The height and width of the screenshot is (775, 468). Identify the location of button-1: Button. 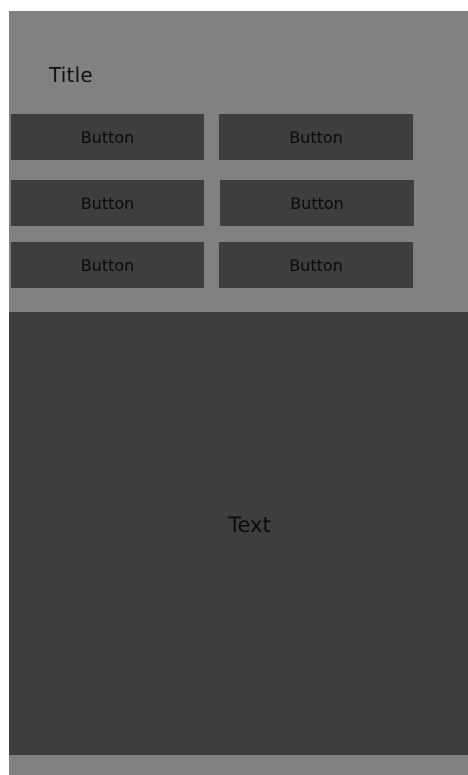
(107, 137).